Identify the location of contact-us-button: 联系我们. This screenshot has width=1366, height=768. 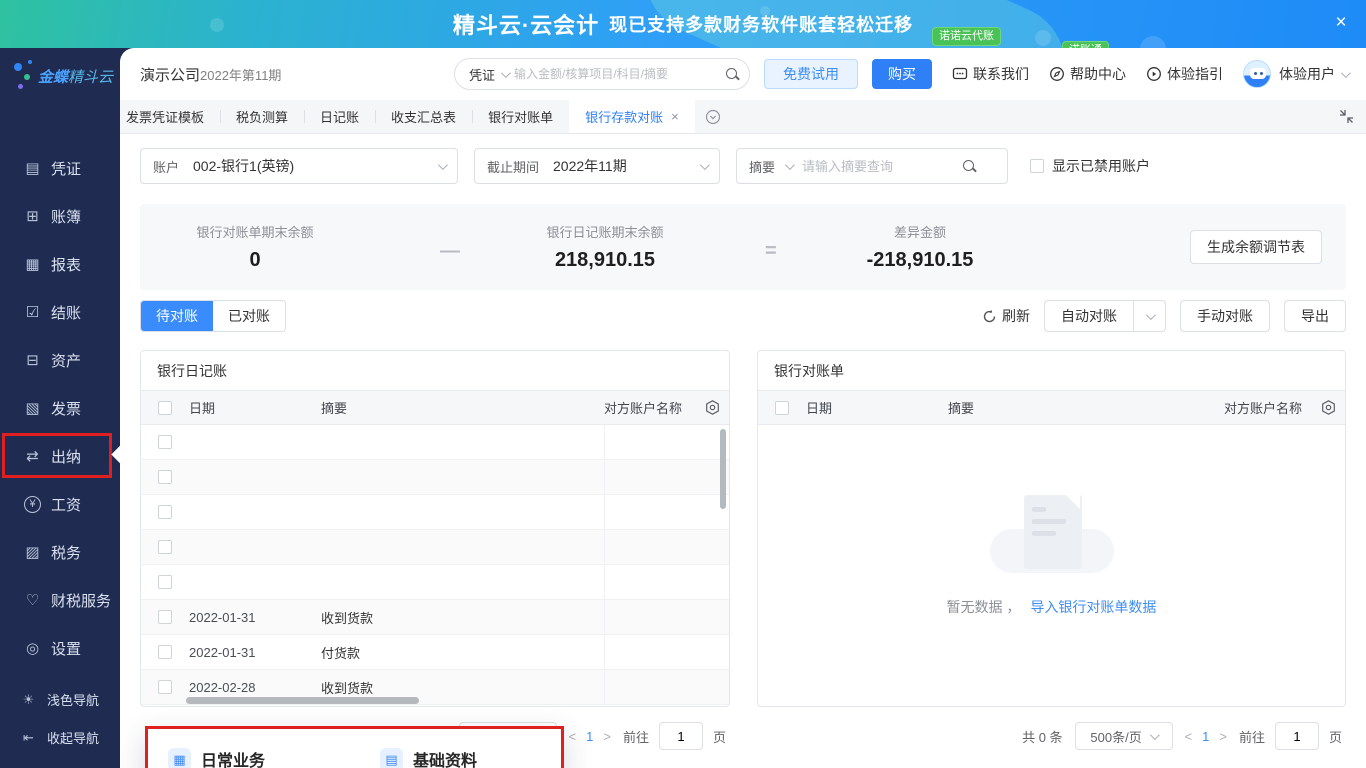
(990, 74).